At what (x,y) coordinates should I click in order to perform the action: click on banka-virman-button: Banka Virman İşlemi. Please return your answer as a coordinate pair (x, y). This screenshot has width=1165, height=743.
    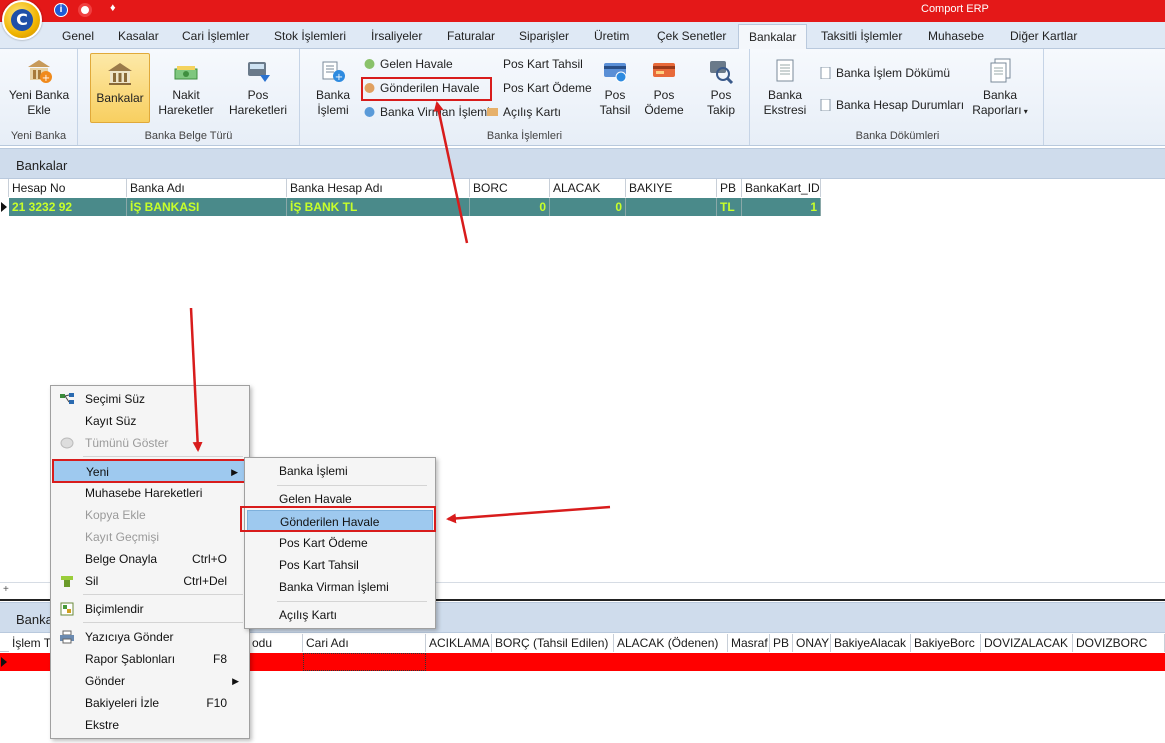
    Looking at the image, I should click on (426, 112).